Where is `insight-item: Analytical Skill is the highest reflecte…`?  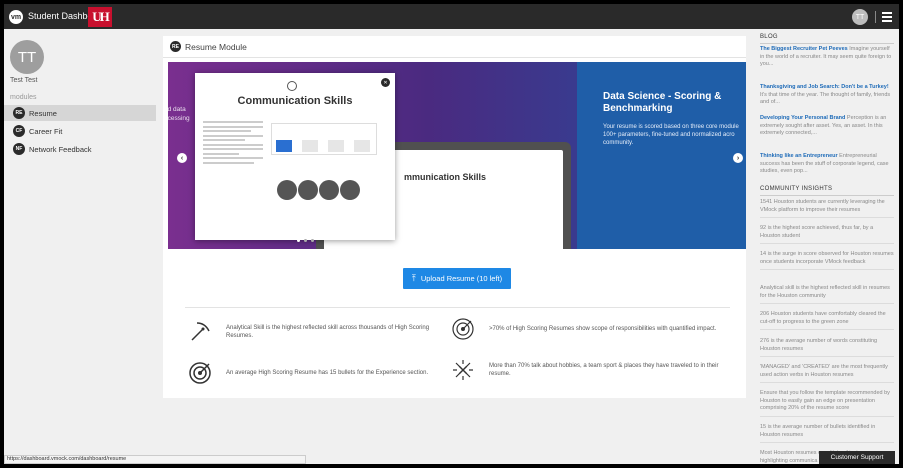 insight-item: Analytical Skill is the highest reflecte… is located at coordinates (315, 332).